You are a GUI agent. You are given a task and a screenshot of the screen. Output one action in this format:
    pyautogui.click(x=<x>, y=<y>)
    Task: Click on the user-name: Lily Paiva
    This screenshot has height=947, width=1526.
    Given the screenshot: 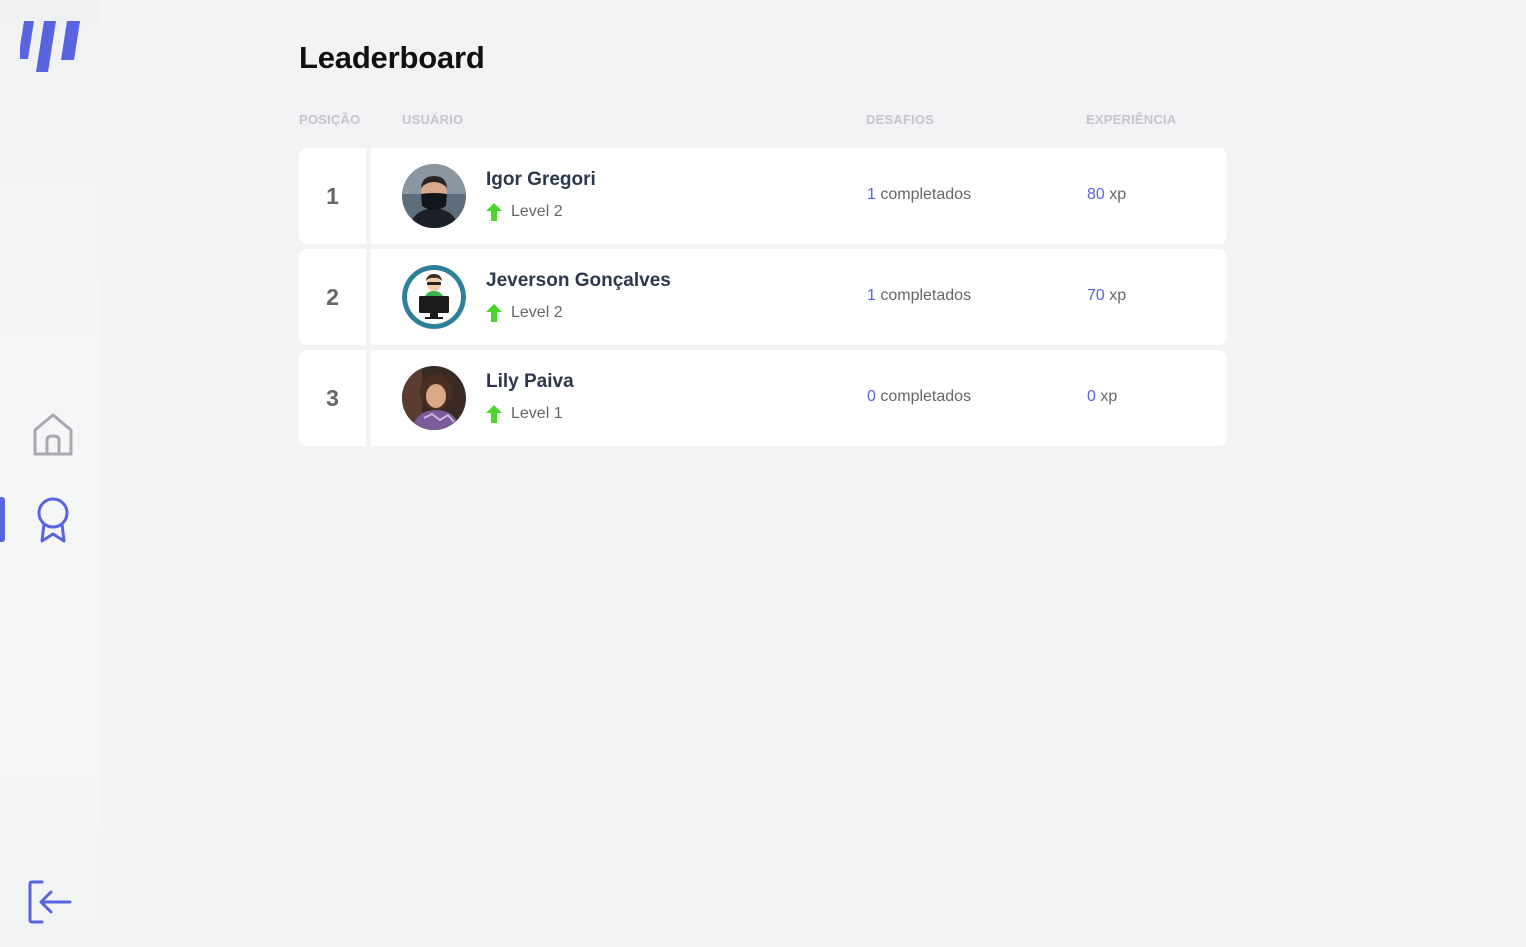 What is the action you would take?
    pyautogui.click(x=530, y=381)
    